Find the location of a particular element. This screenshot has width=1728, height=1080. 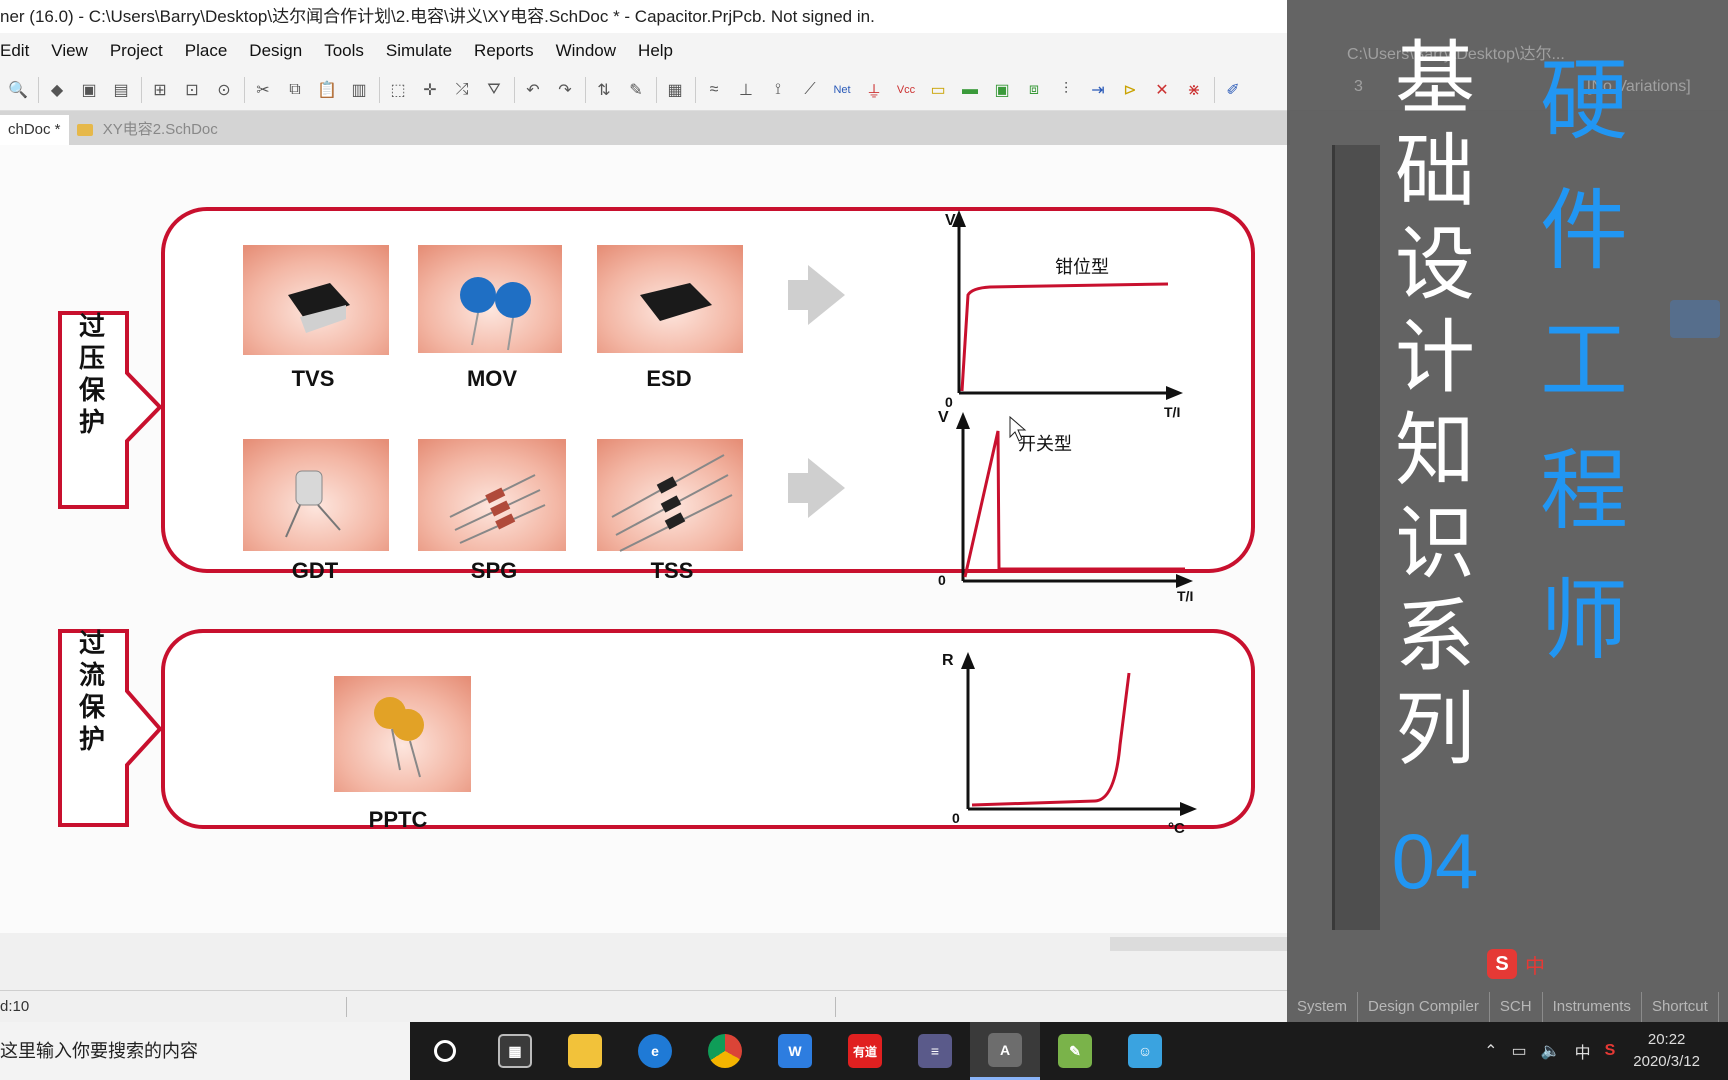

tab-label: XY电容2.SchDoc is located at coordinates (160, 129).